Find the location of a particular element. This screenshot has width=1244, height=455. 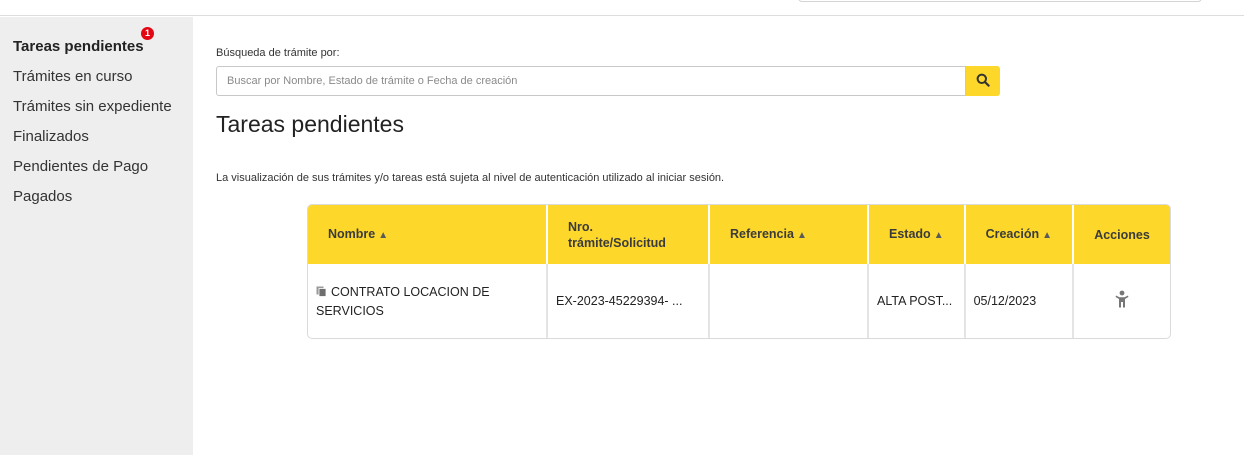

search-button is located at coordinates (983, 81).